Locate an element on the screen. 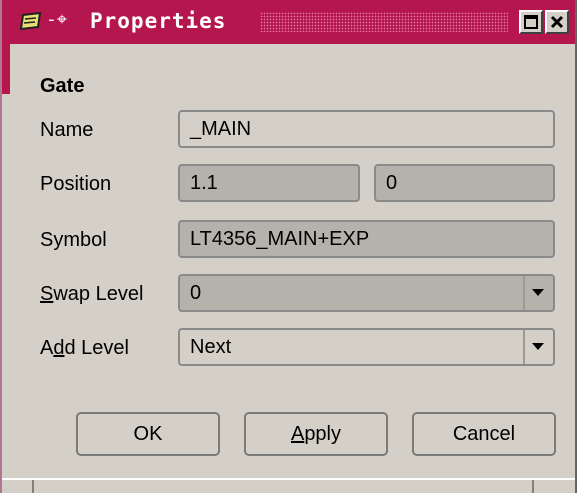 The width and height of the screenshot is (581, 493). name-label: Name is located at coordinates (67, 130).